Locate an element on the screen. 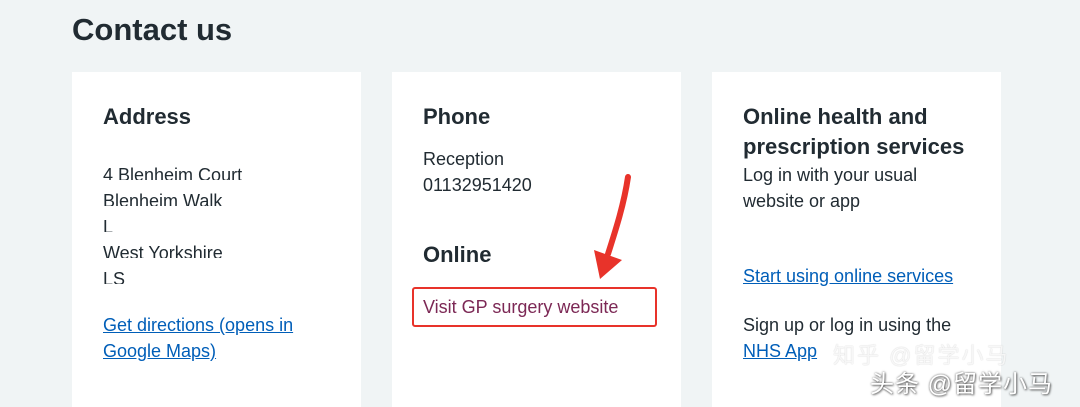  address-line: 4 Blenheim Court is located at coordinates (173, 172).